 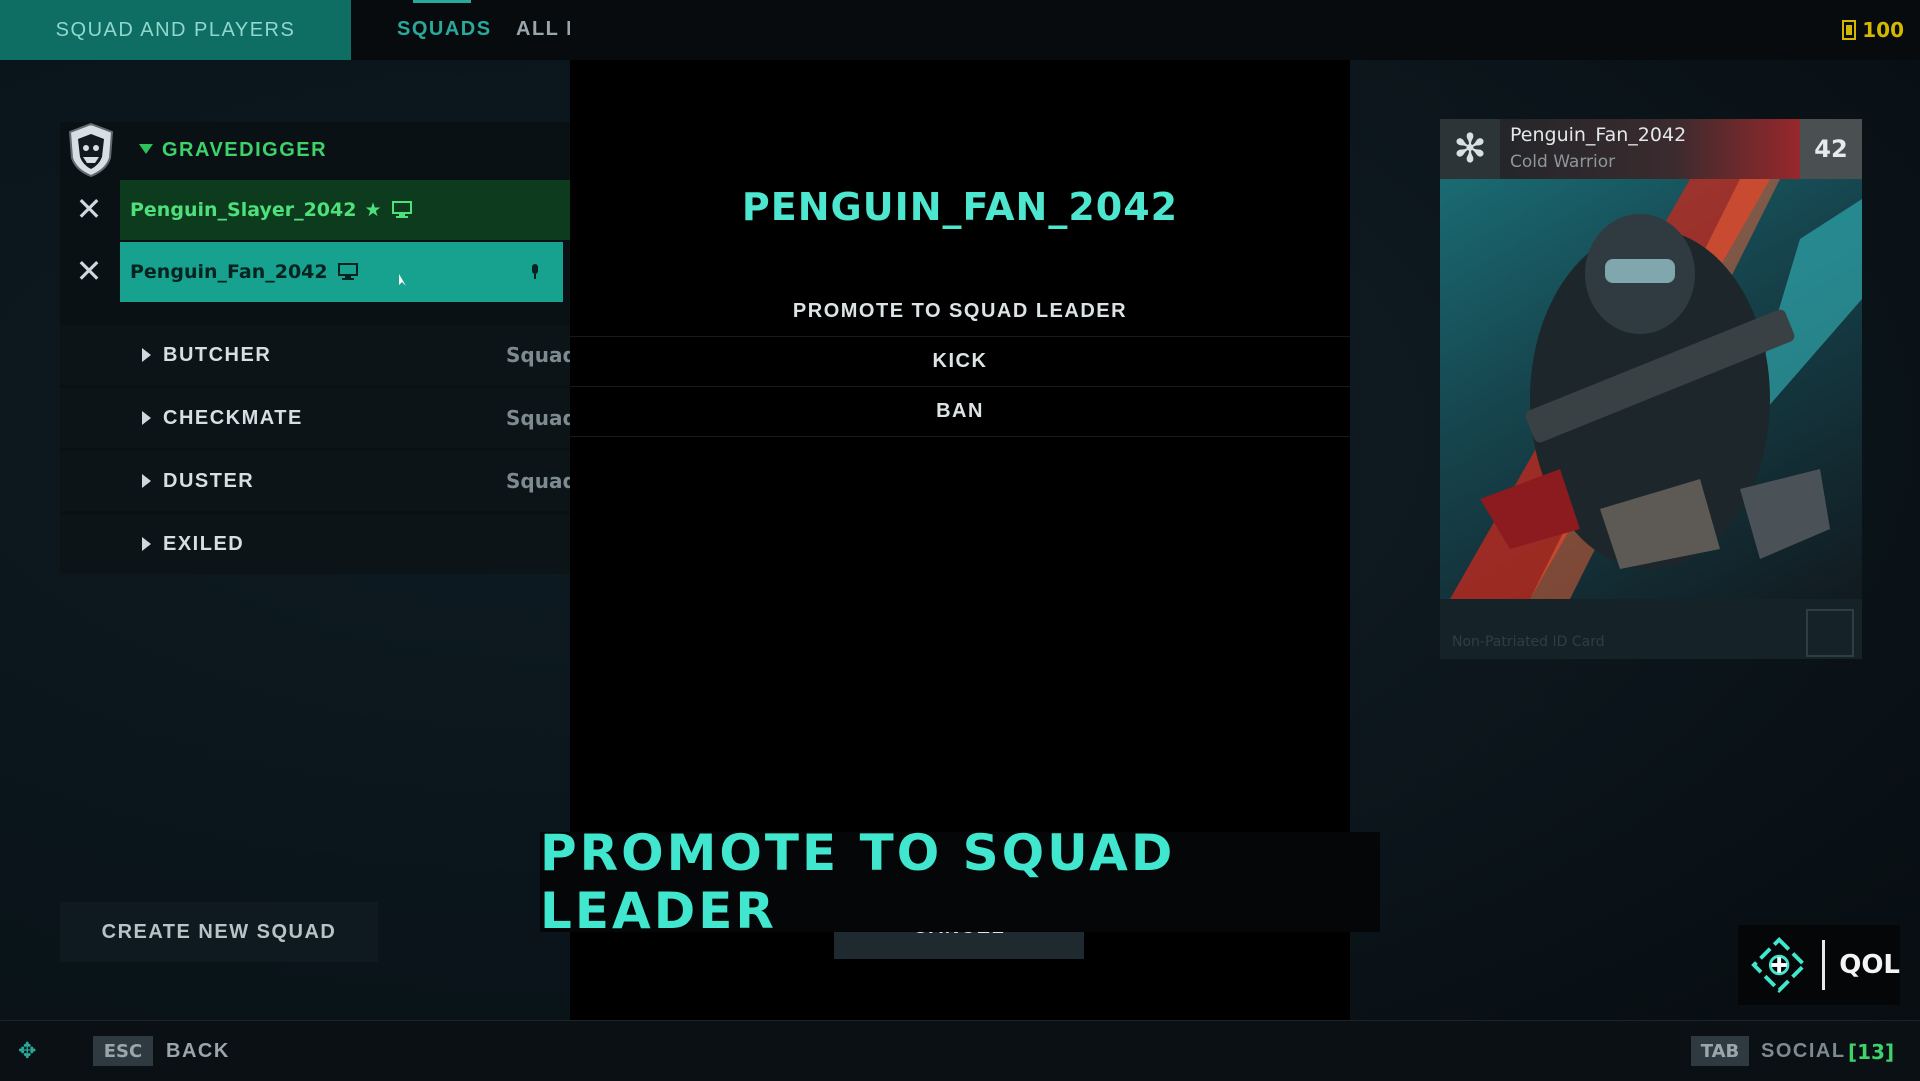 What do you see at coordinates (204, 543) in the screenshot?
I see `squad-name: EXILED` at bounding box center [204, 543].